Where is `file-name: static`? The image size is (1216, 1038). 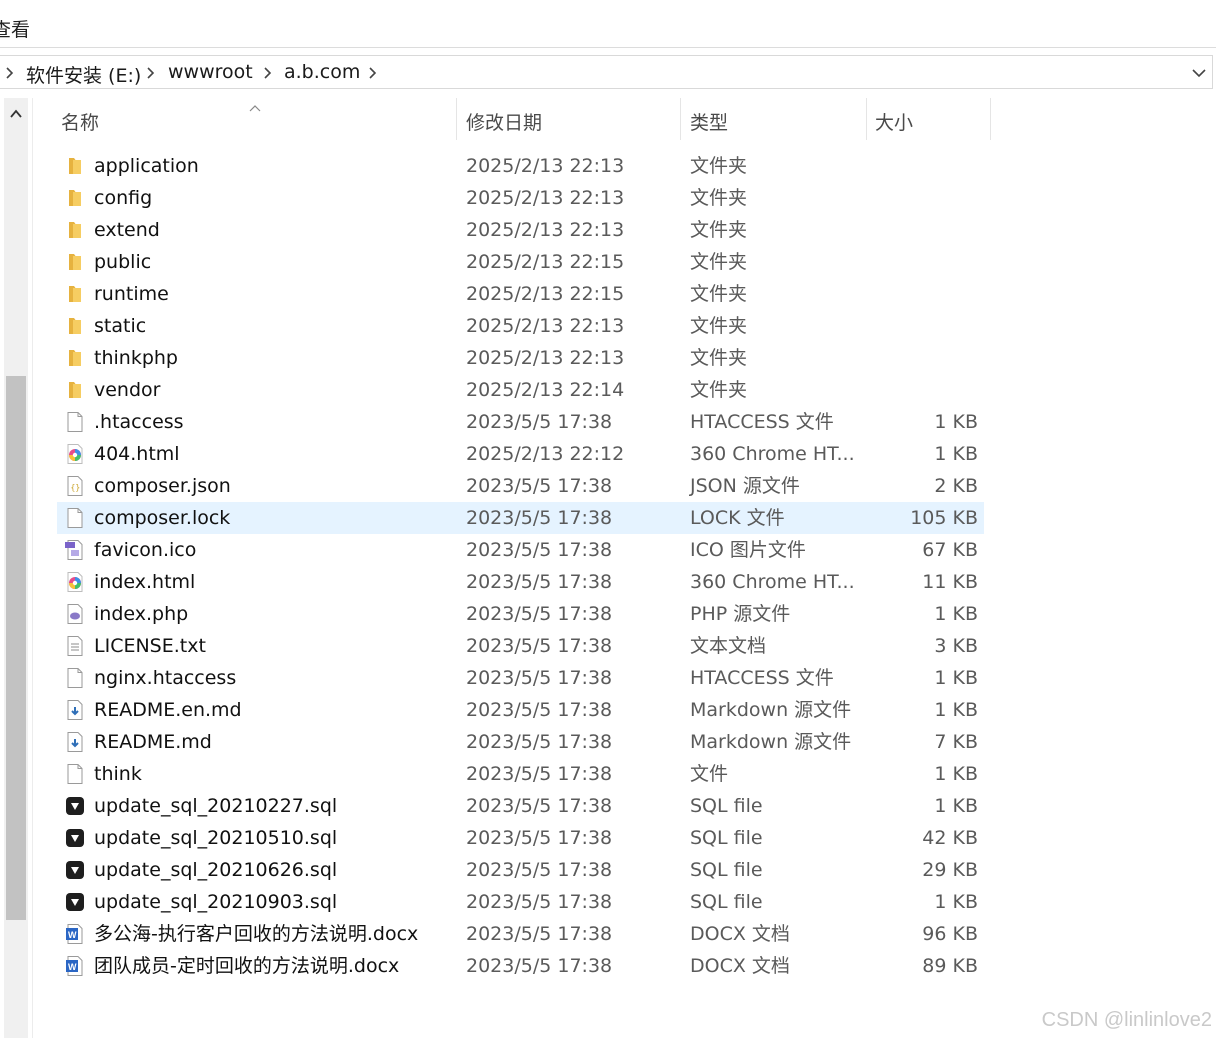
file-name: static is located at coordinates (120, 326).